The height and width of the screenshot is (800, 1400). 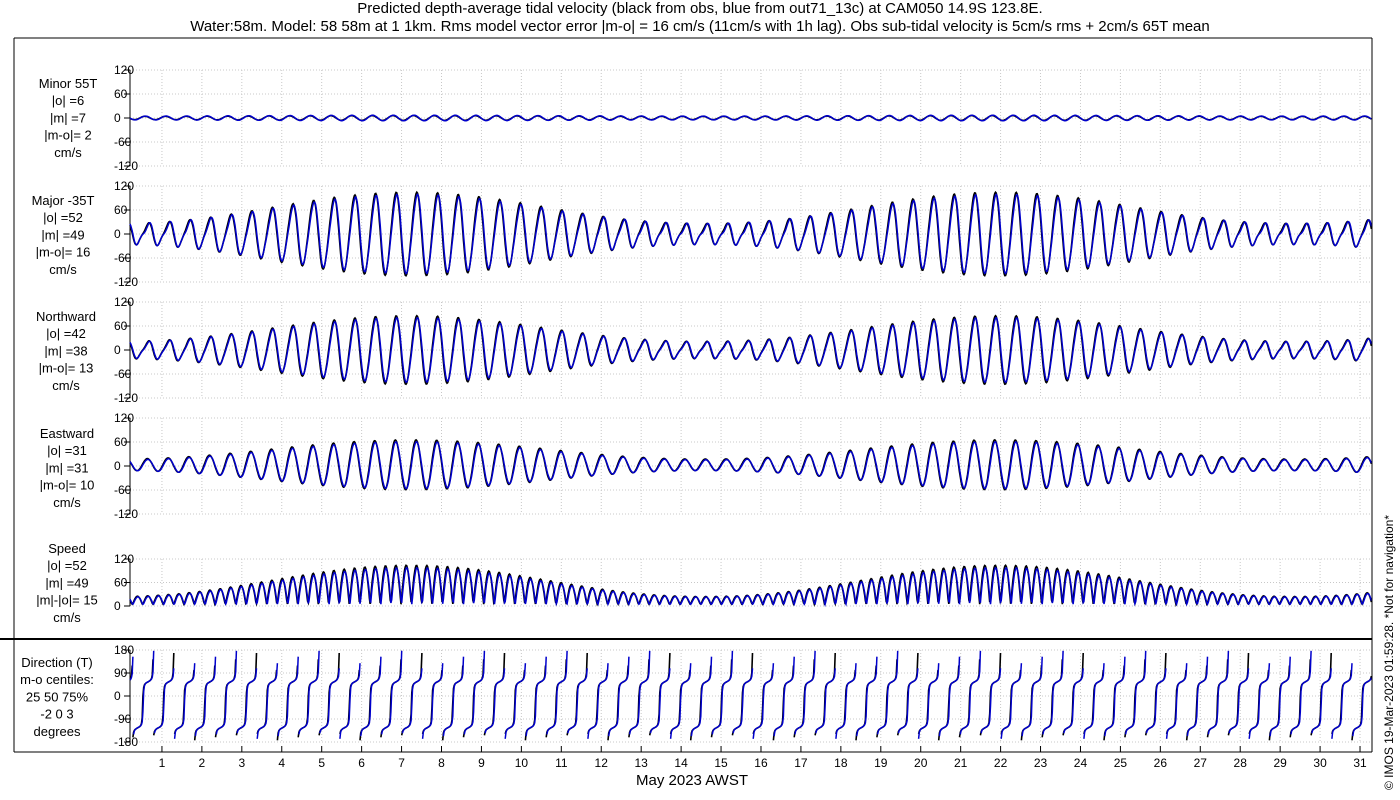 I want to click on panel-label-line: Speed, so click(x=67, y=548).